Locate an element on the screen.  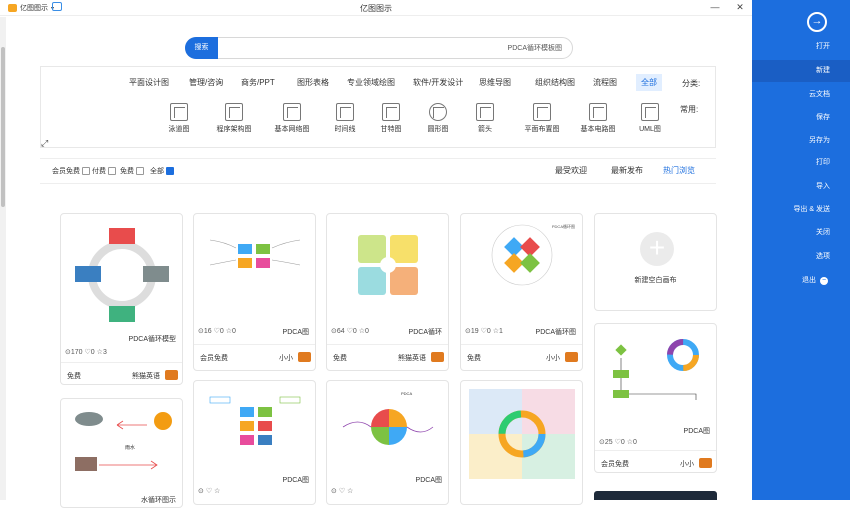
filter-free: 免费 is located at coordinates (132, 171).